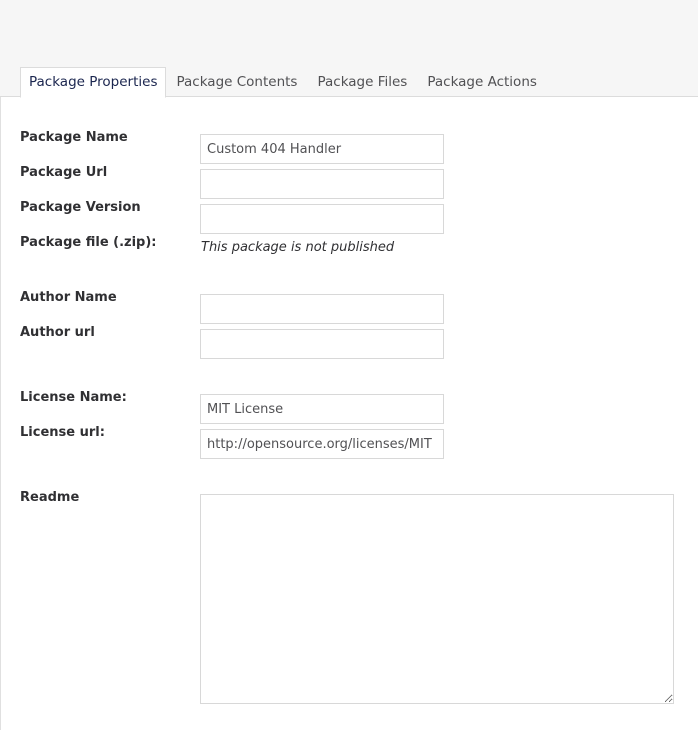  I want to click on author-name-label: Author Name, so click(68, 297).